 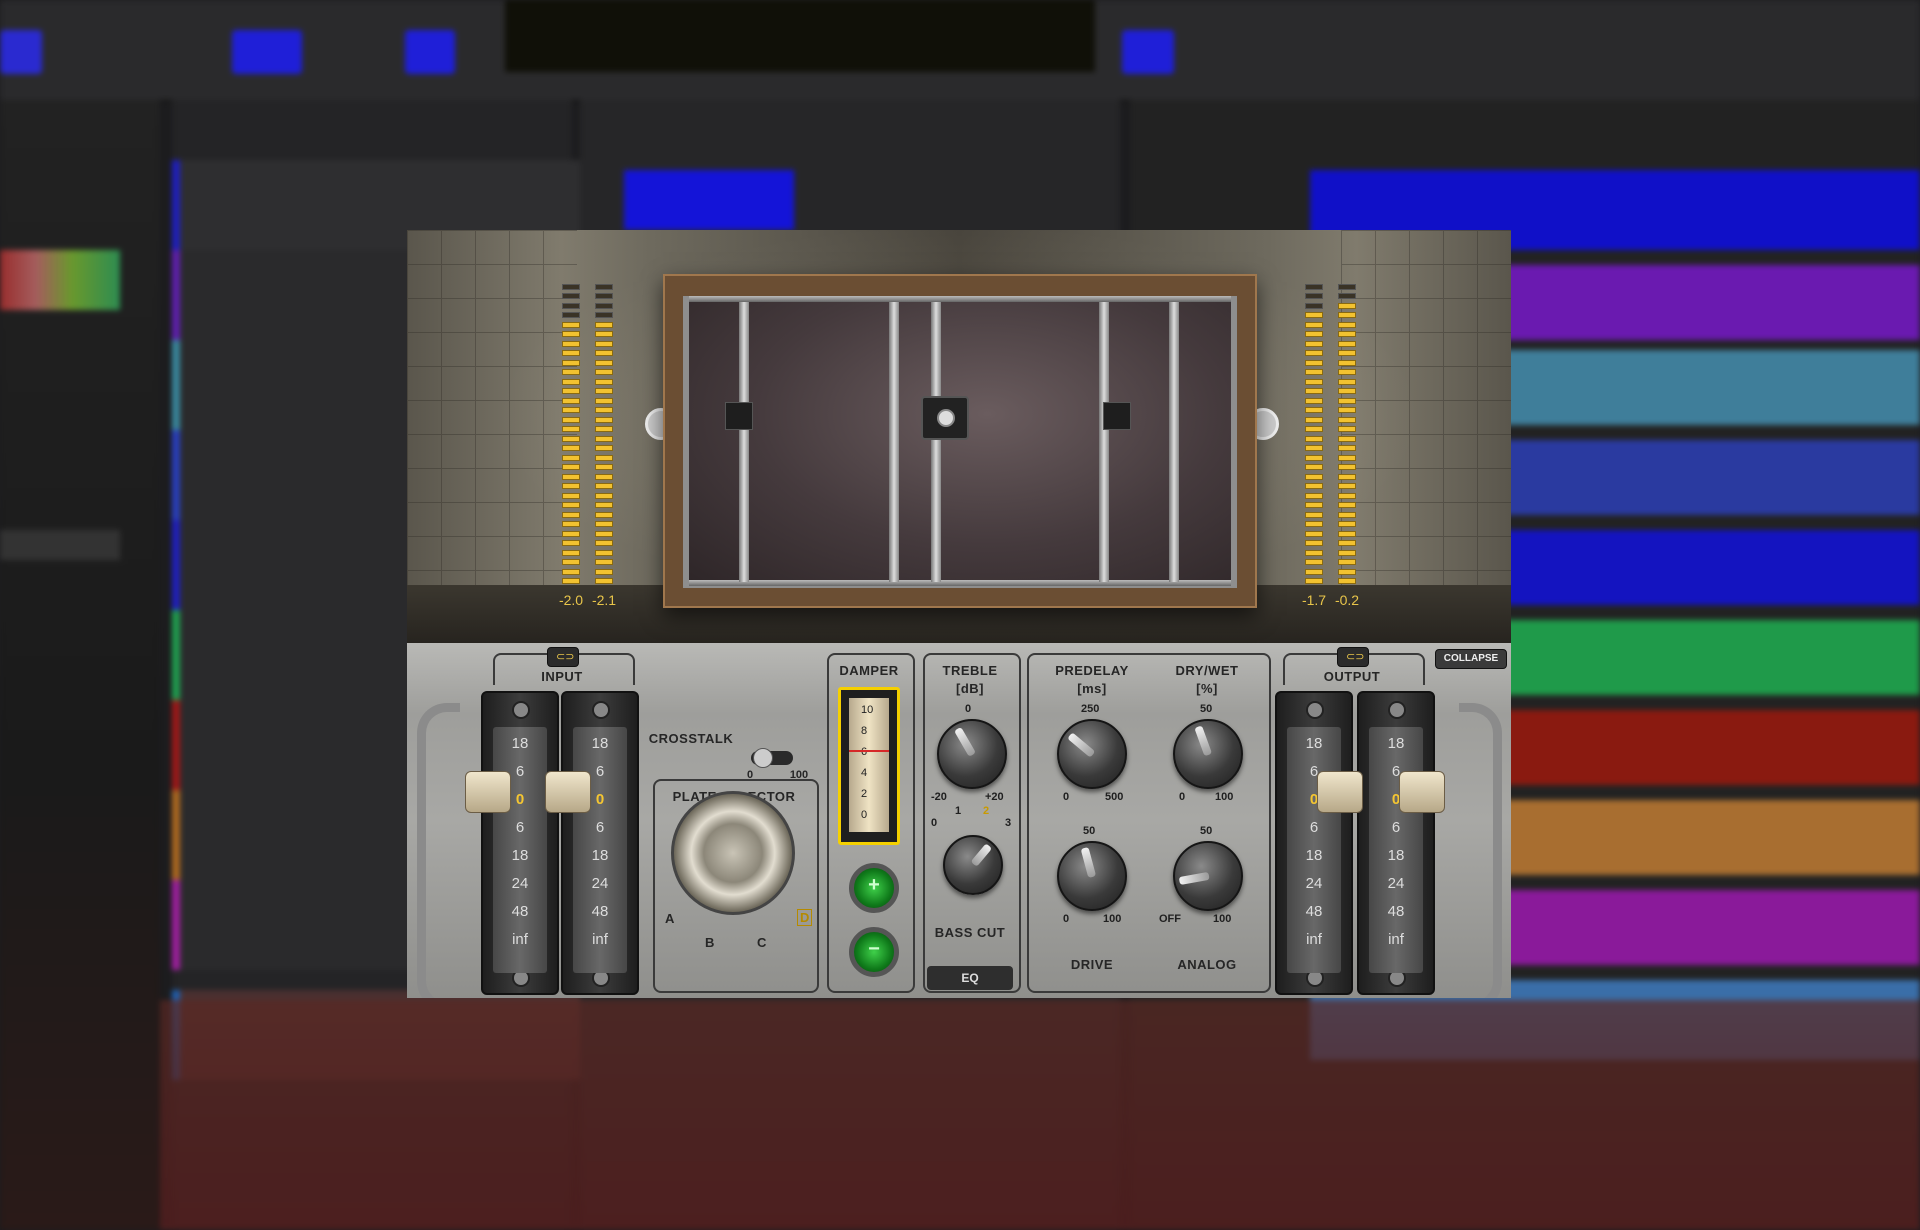 I want to click on treble-min: -20, so click(x=939, y=797).